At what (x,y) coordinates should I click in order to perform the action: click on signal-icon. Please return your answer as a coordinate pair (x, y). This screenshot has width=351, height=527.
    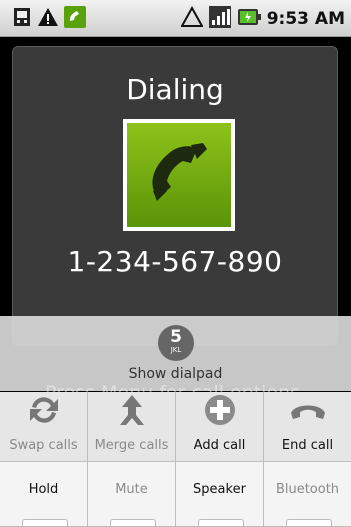
    Looking at the image, I should click on (219, 19).